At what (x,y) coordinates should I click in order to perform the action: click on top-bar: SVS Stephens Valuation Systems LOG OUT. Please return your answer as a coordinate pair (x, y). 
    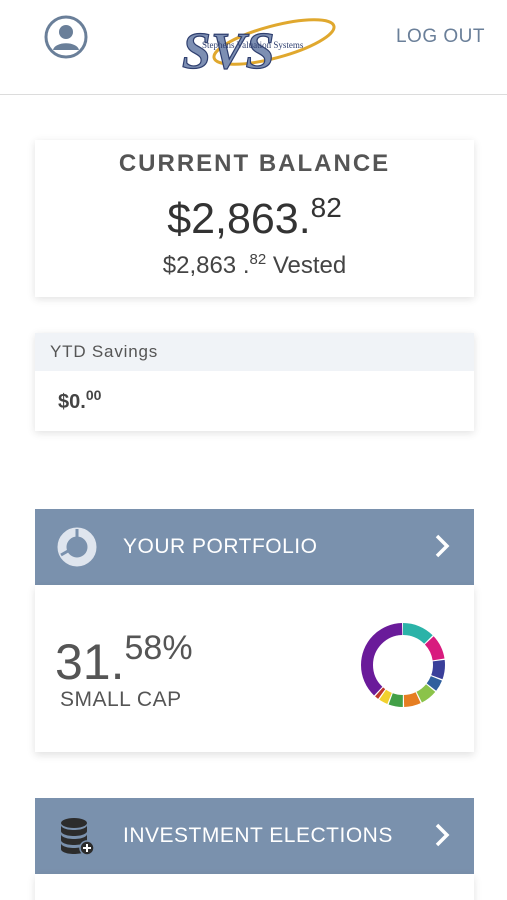
    Looking at the image, I should click on (253, 47).